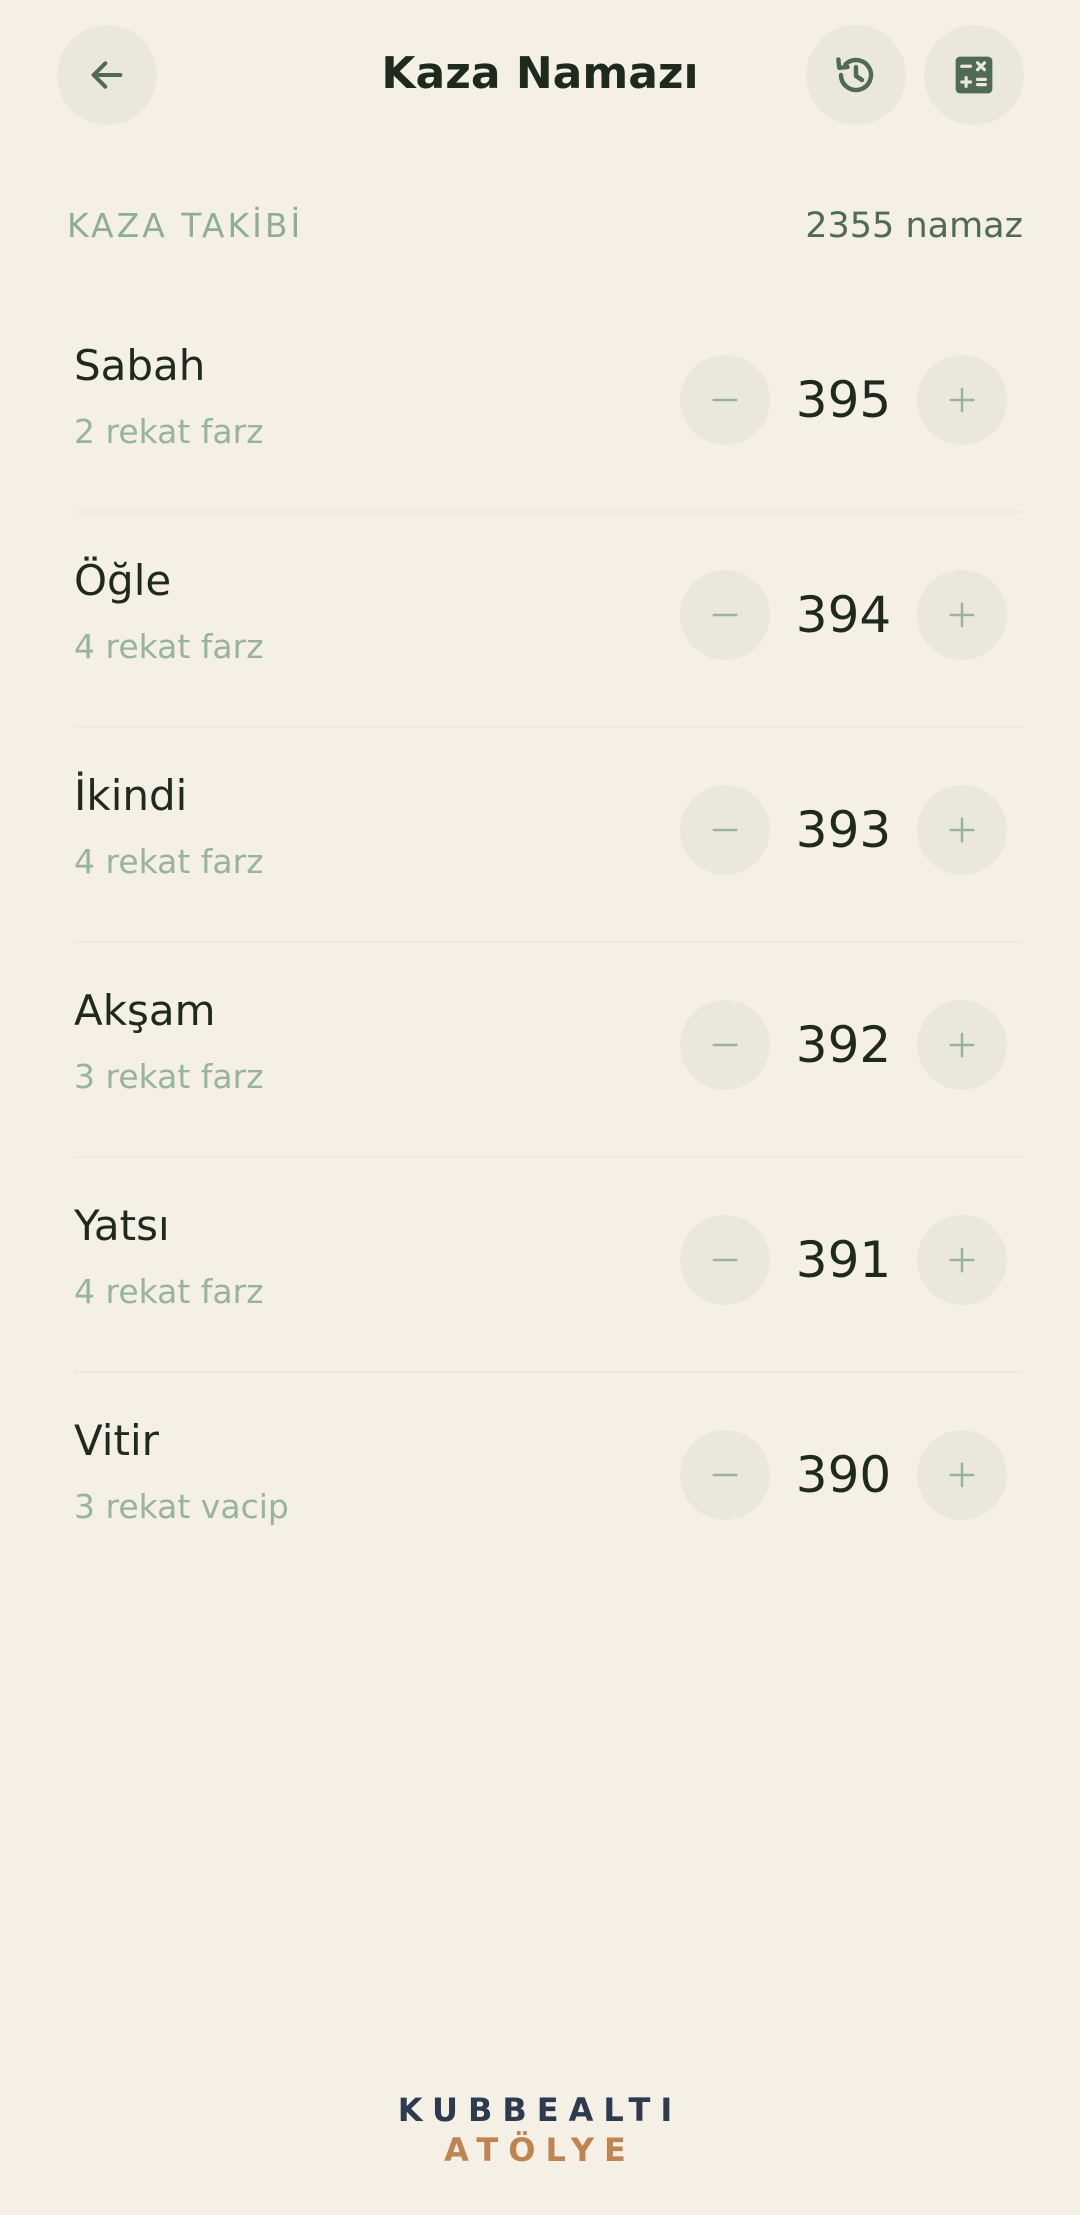  I want to click on calculator-icon, so click(974, 75).